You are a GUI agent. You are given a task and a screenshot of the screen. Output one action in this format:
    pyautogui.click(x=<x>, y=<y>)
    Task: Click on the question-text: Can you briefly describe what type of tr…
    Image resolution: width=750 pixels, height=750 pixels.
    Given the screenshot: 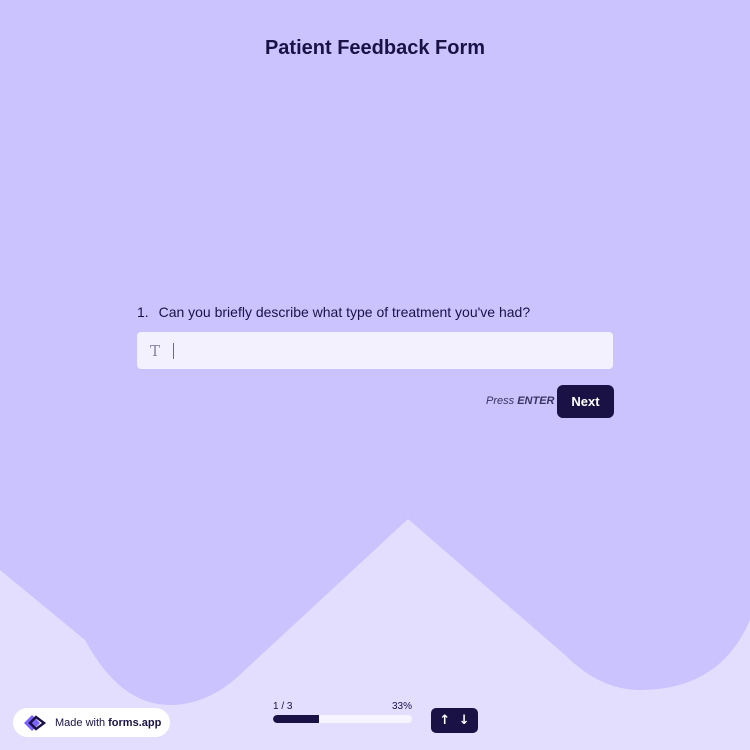 What is the action you would take?
    pyautogui.click(x=344, y=312)
    